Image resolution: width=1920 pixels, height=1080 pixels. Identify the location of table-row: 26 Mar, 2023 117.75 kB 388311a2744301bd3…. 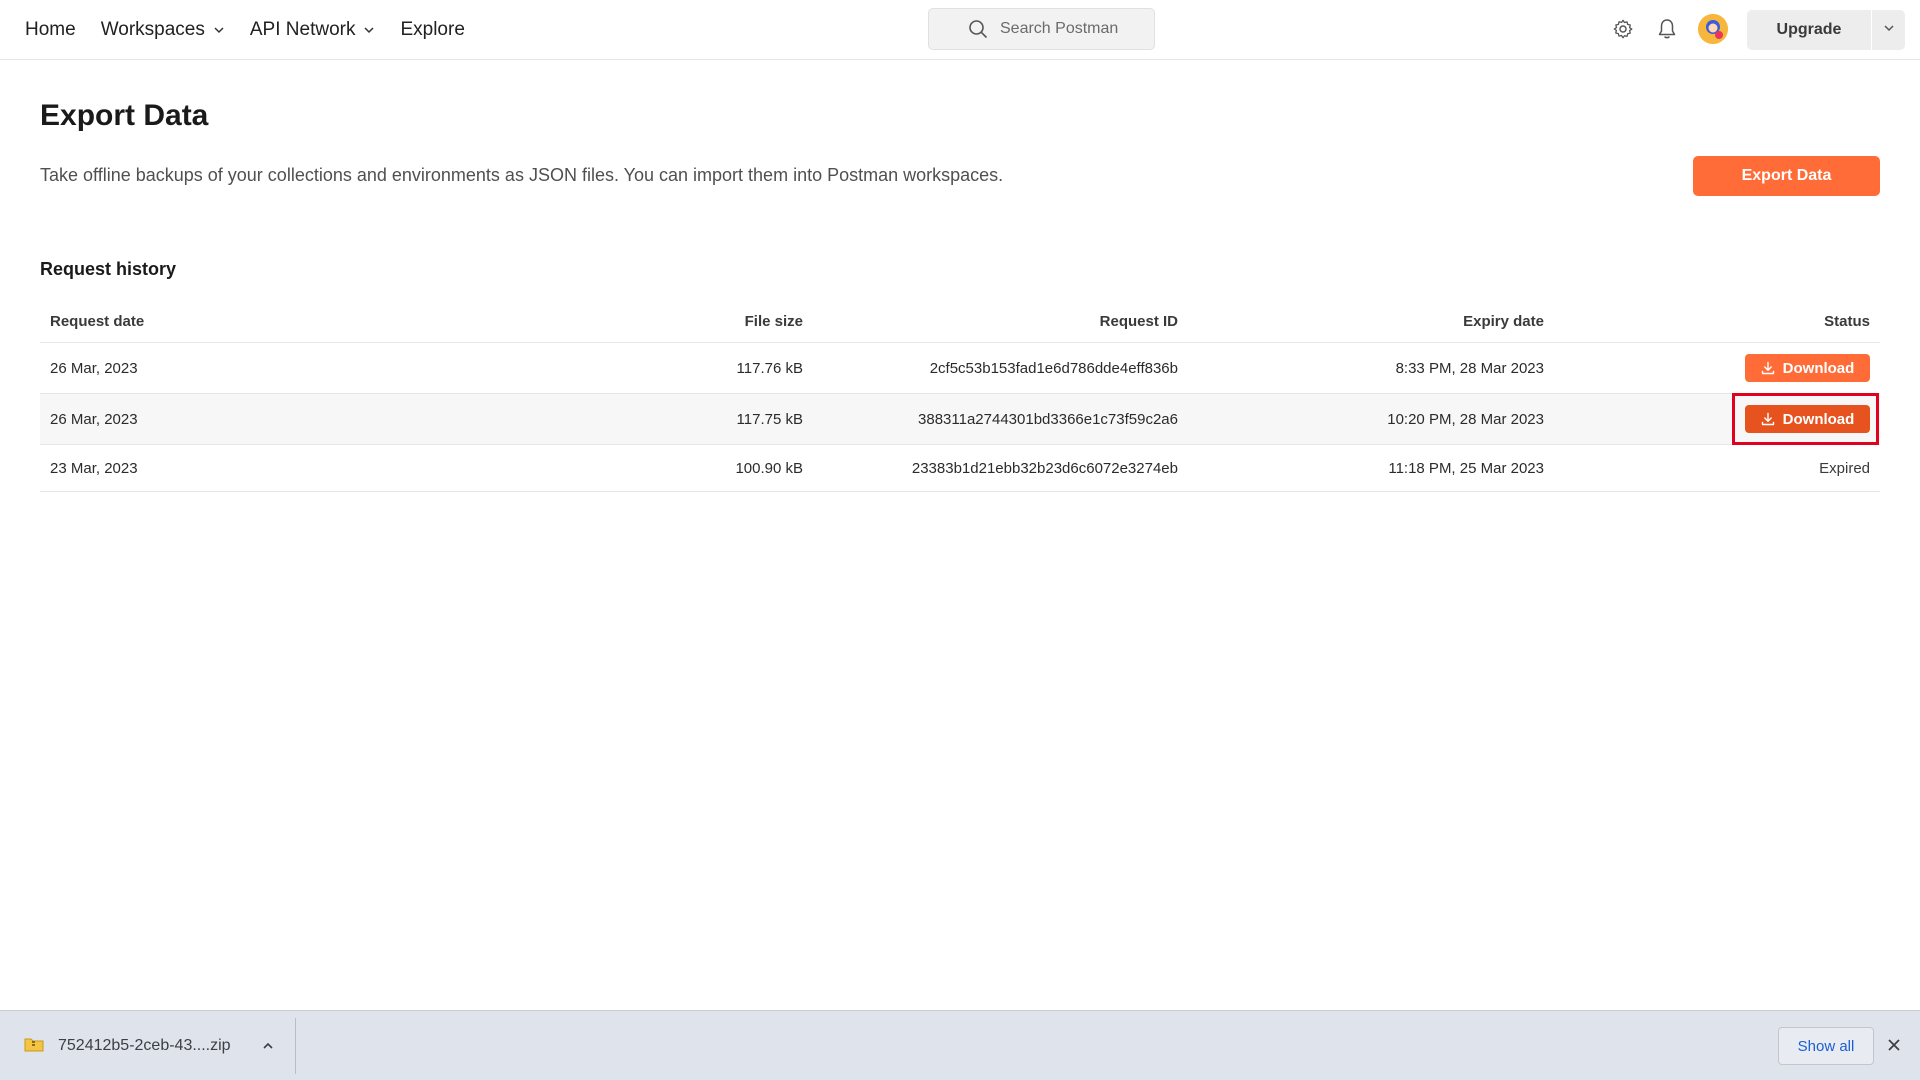
(960, 419).